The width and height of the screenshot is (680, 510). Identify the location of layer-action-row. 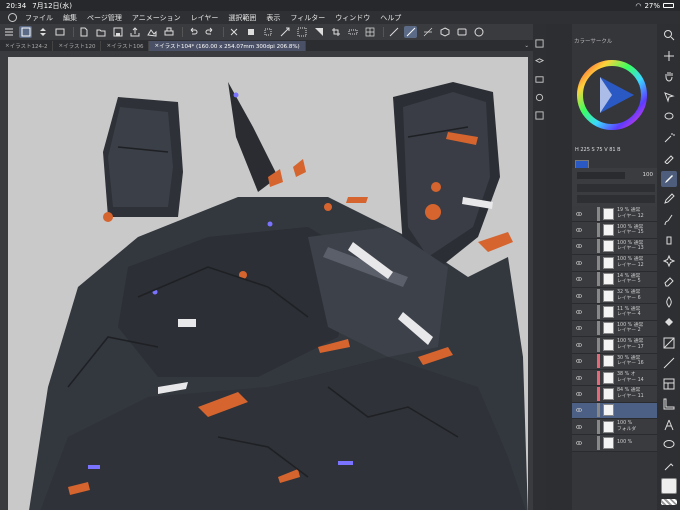
(616, 199).